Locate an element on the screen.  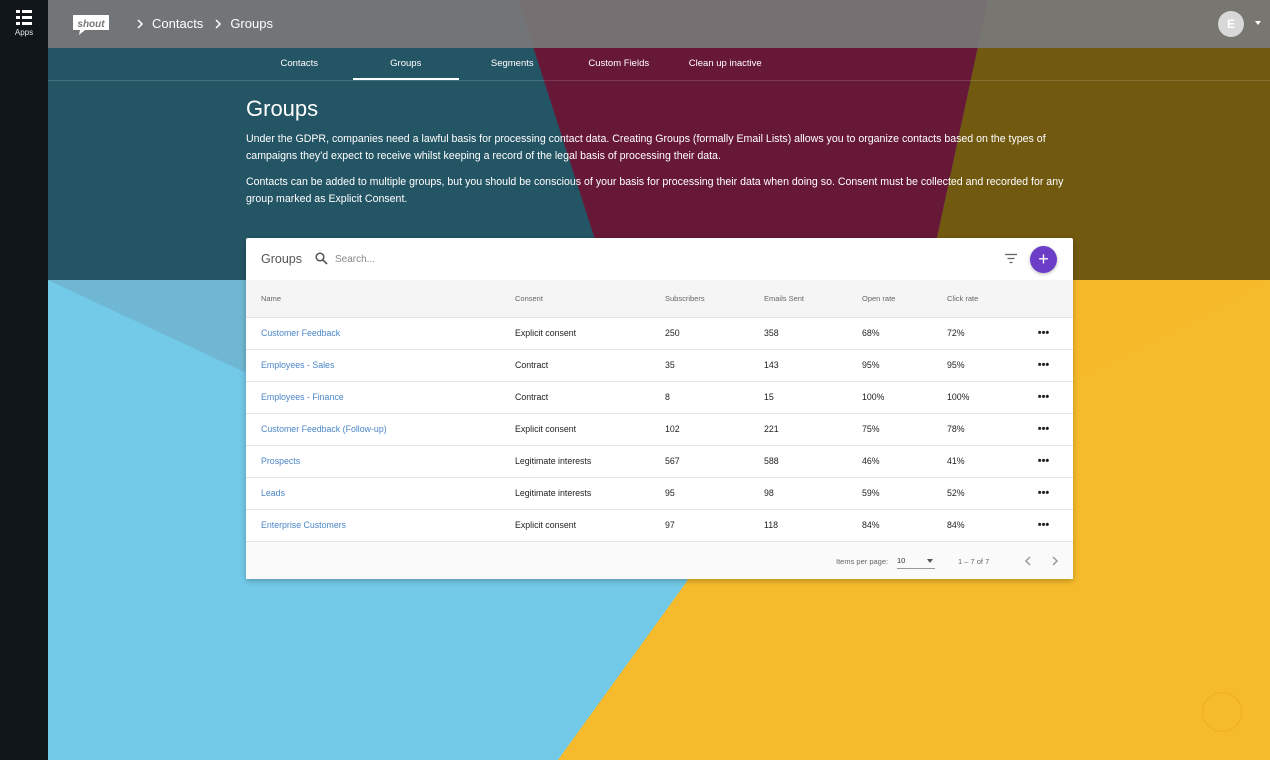
search-icon is located at coordinates (321, 258).